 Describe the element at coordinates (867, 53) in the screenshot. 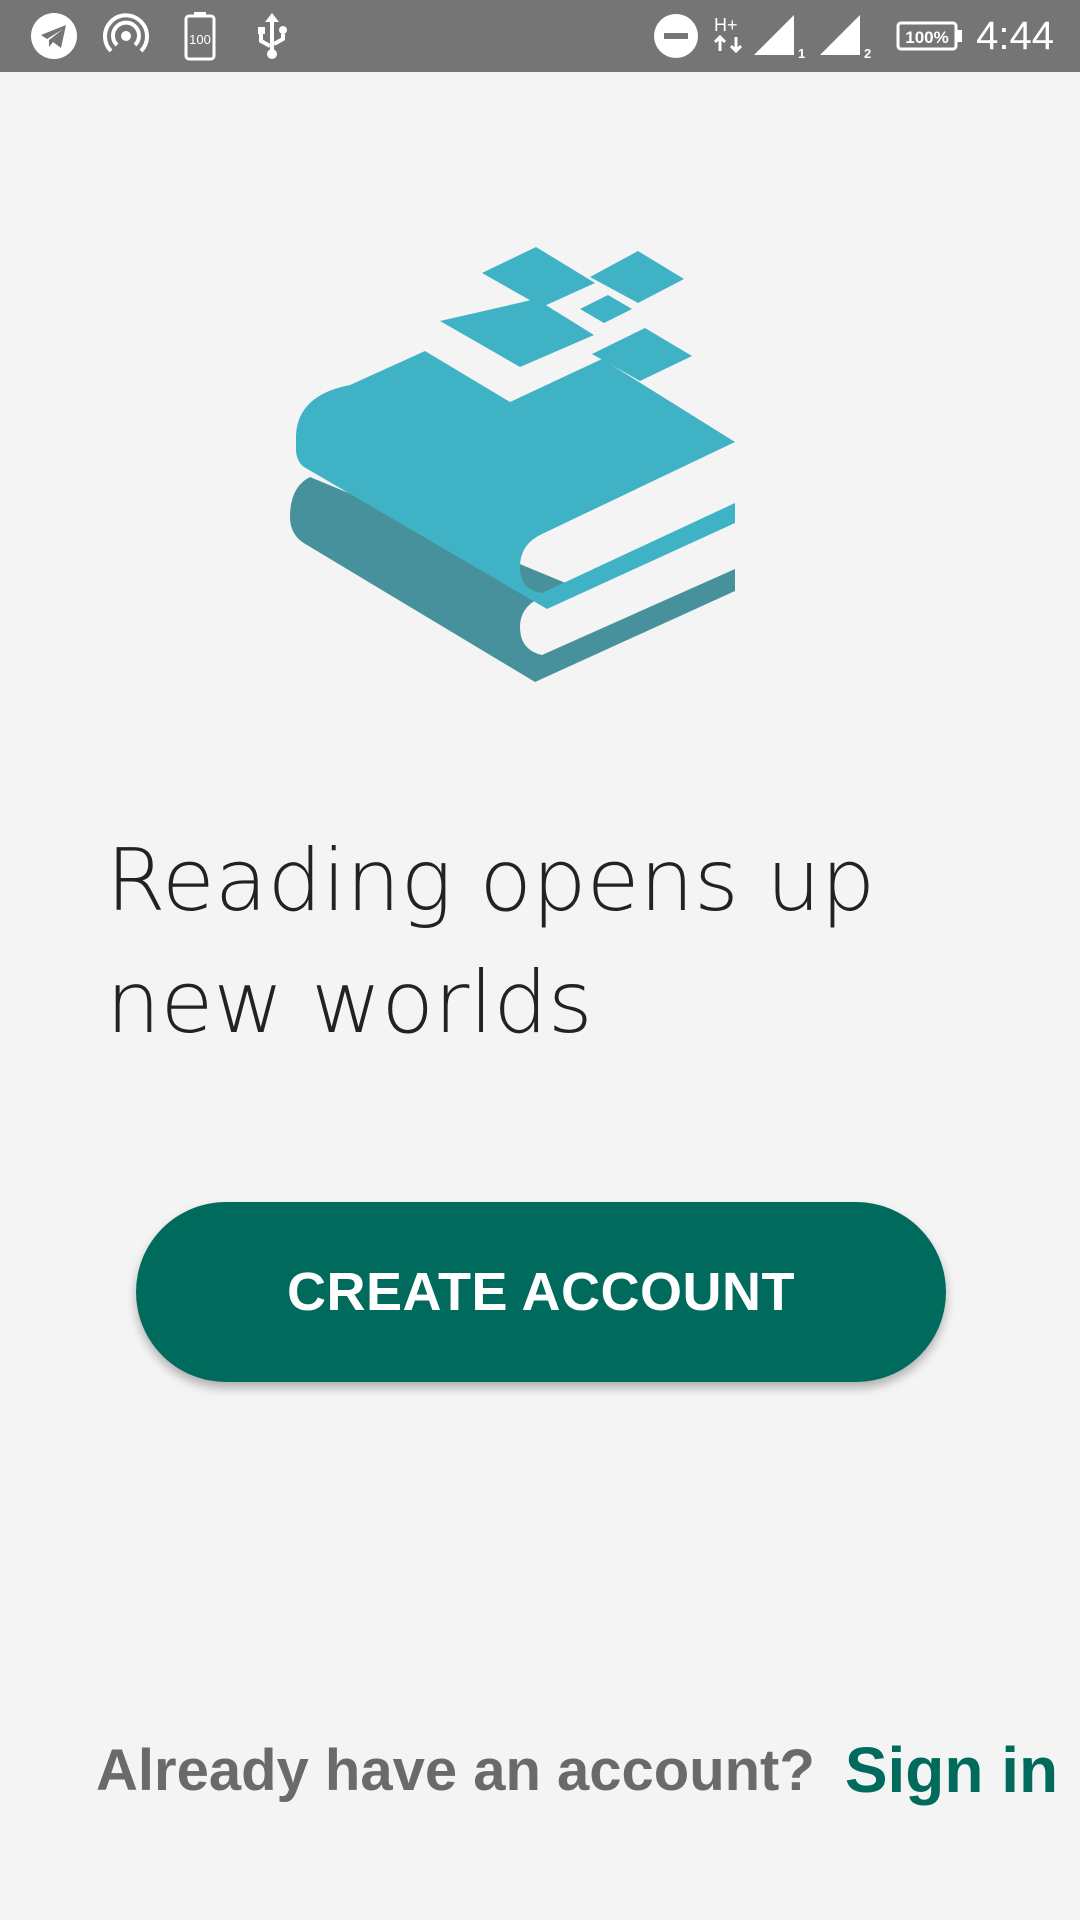

I see `svg-text: 2` at that location.